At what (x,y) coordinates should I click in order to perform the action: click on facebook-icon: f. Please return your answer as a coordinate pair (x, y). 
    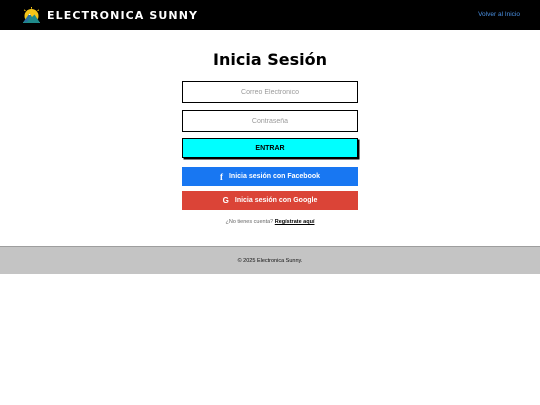
    Looking at the image, I should click on (221, 176).